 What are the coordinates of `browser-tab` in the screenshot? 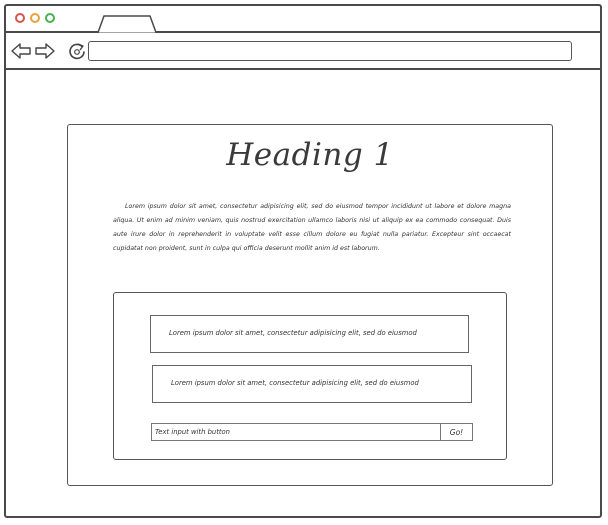 It's located at (127, 24).